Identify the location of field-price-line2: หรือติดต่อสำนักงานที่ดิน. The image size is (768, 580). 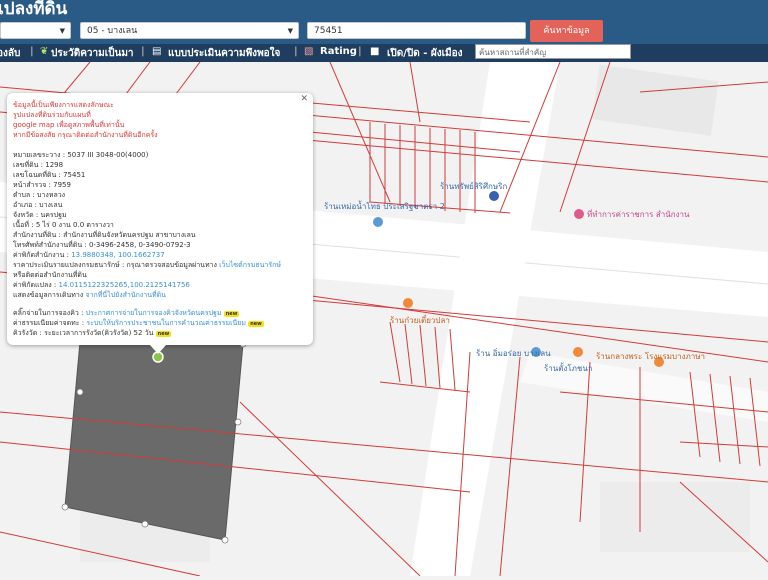
(50, 275).